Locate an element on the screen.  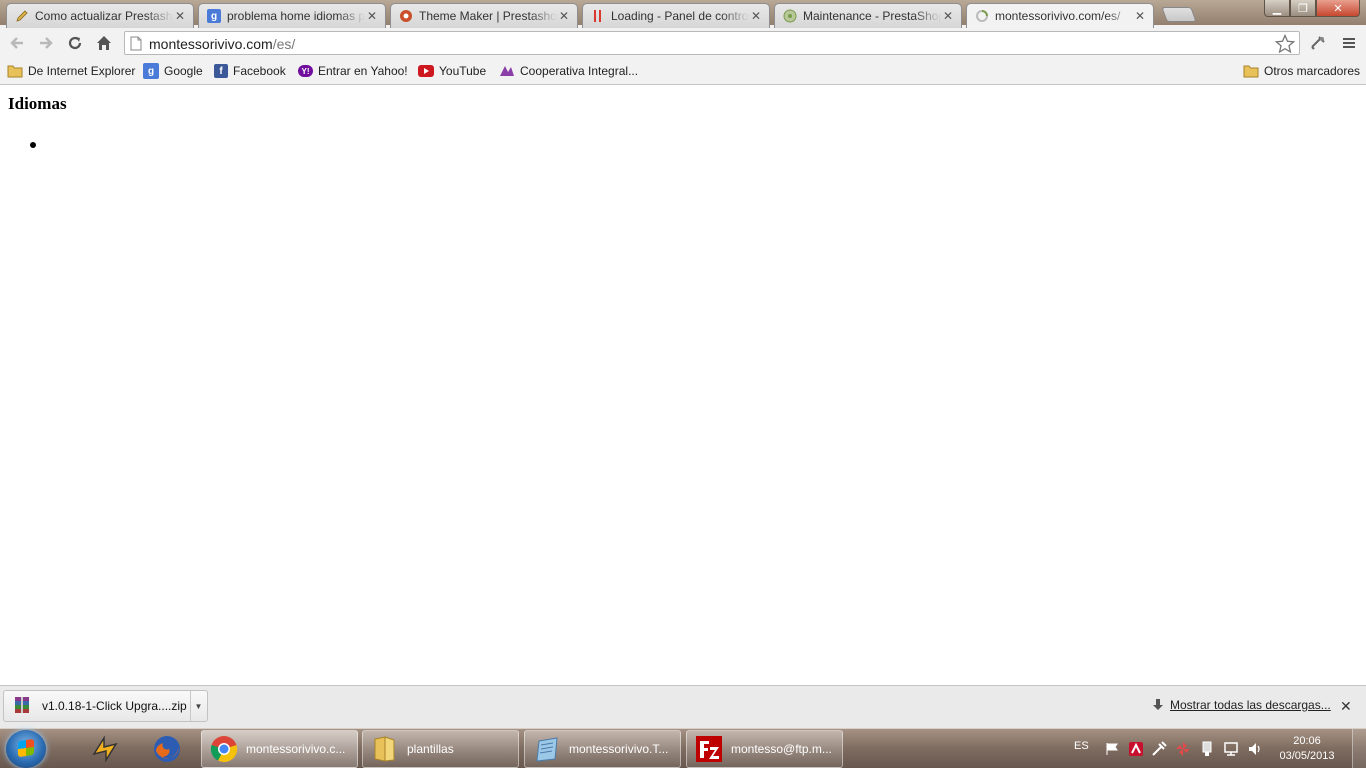
close-shelf-icon: ✕ is located at coordinates (1346, 706).